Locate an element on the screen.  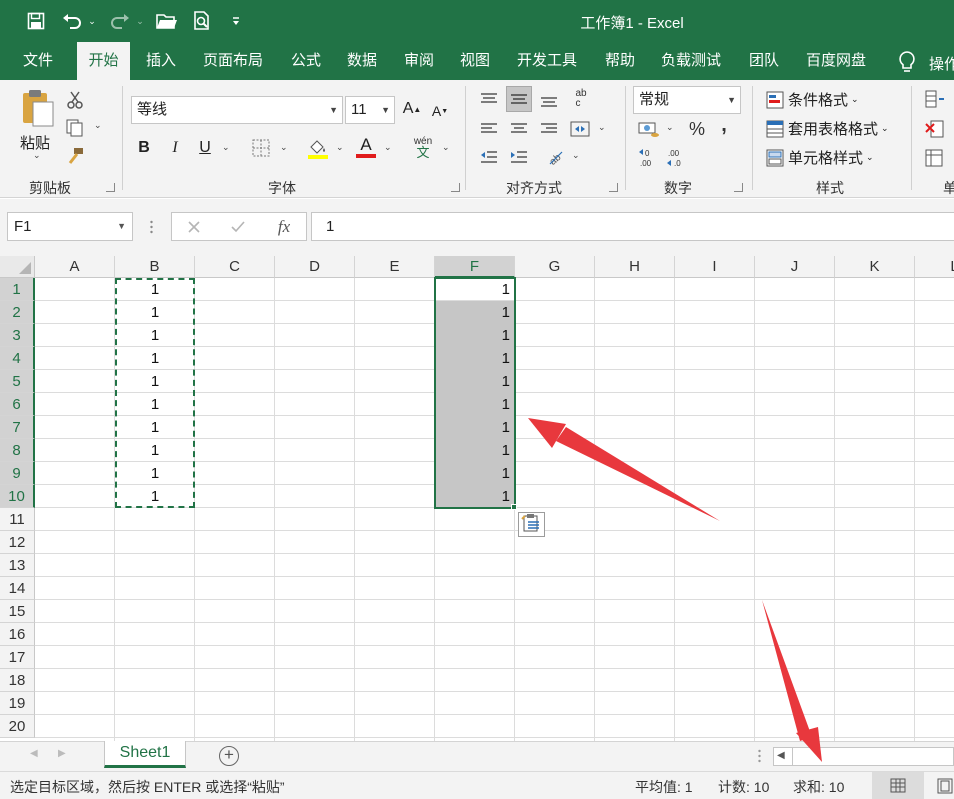
scroll-left-sheets-icon: ◀ is located at coordinates (34, 753).